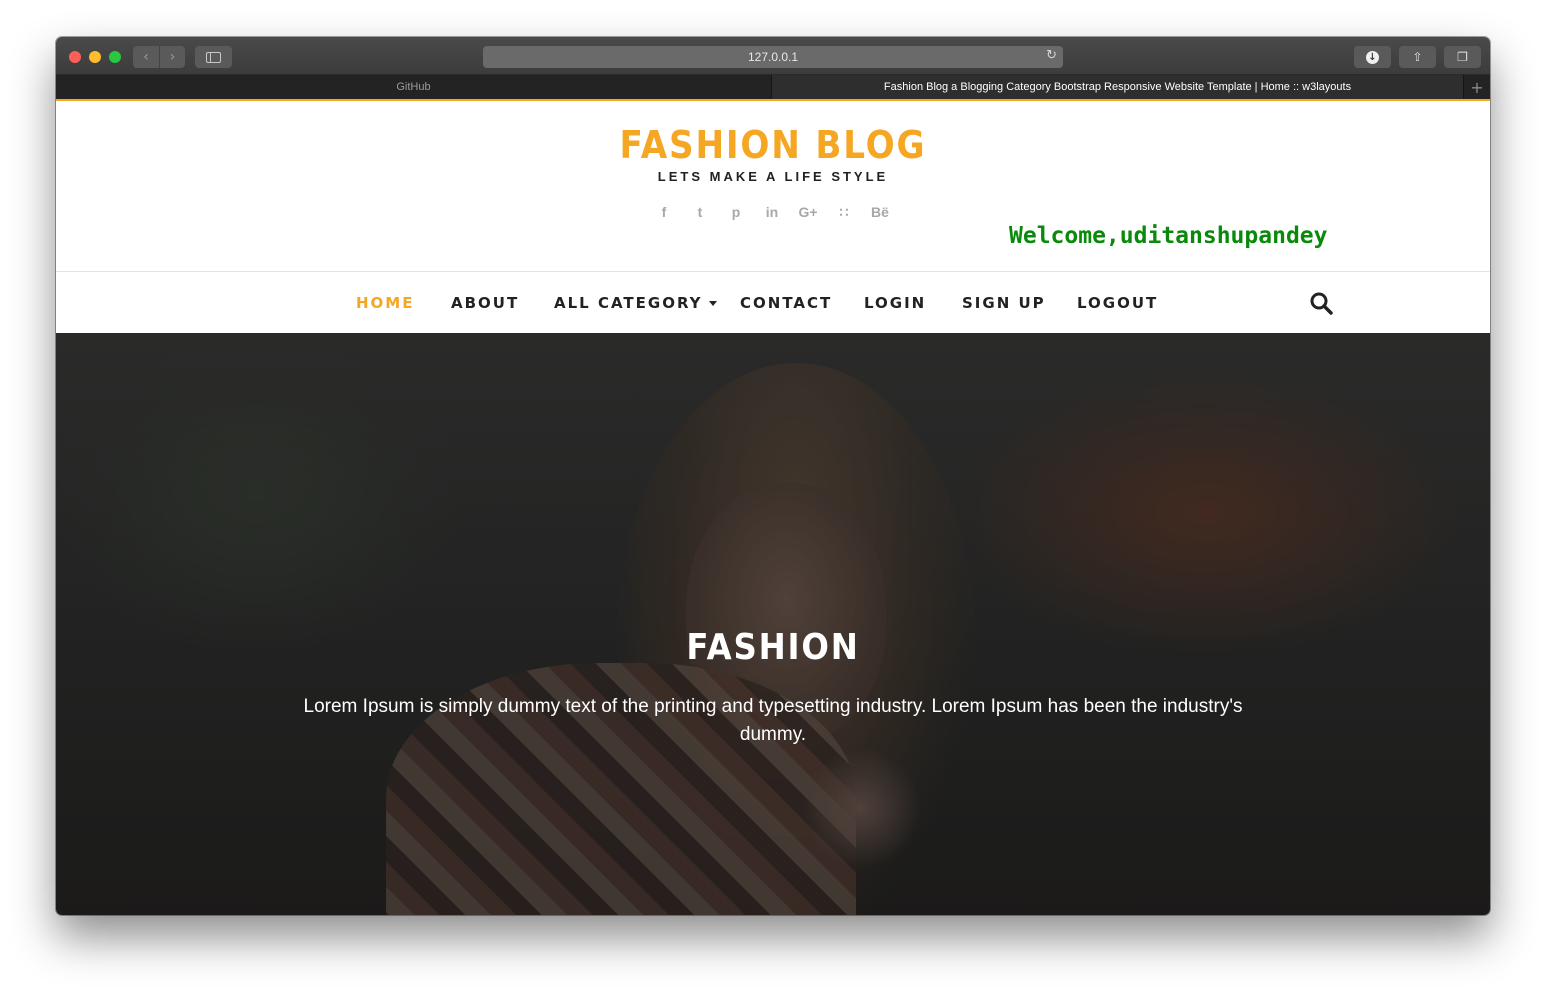  What do you see at coordinates (880, 214) in the screenshot?
I see `behance-icon: Bë` at bounding box center [880, 214].